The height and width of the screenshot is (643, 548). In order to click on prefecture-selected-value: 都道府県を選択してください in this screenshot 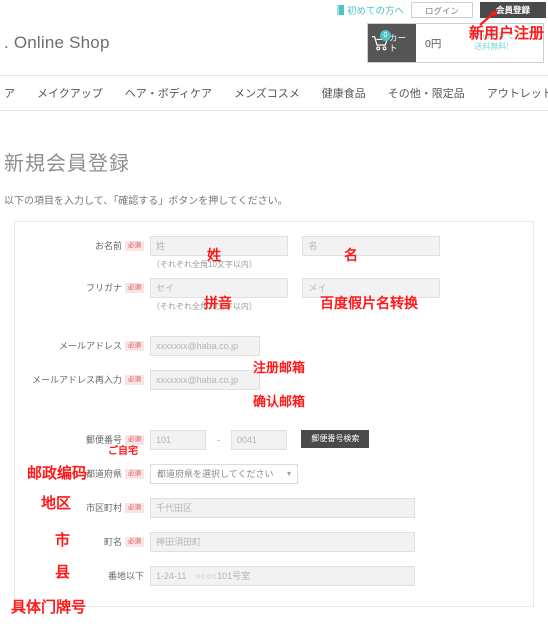, I will do `click(215, 474)`.